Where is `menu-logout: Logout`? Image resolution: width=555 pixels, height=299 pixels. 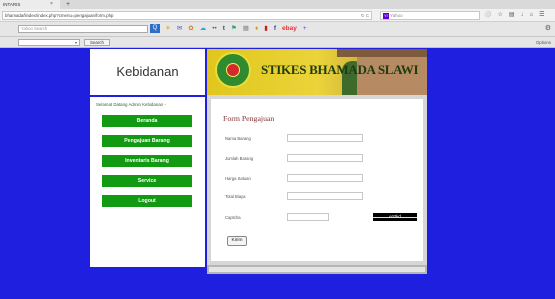
menu-logout: Logout is located at coordinates (147, 201).